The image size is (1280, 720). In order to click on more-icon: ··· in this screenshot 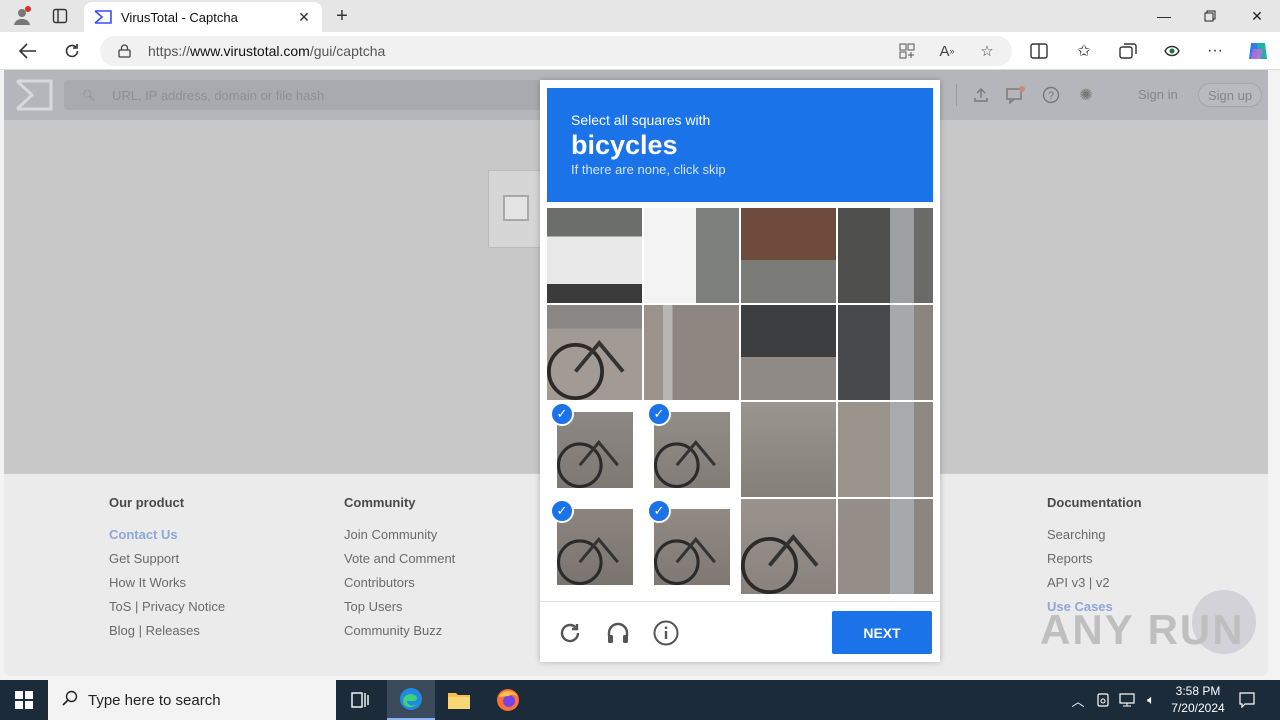, I will do `click(1215, 51)`.